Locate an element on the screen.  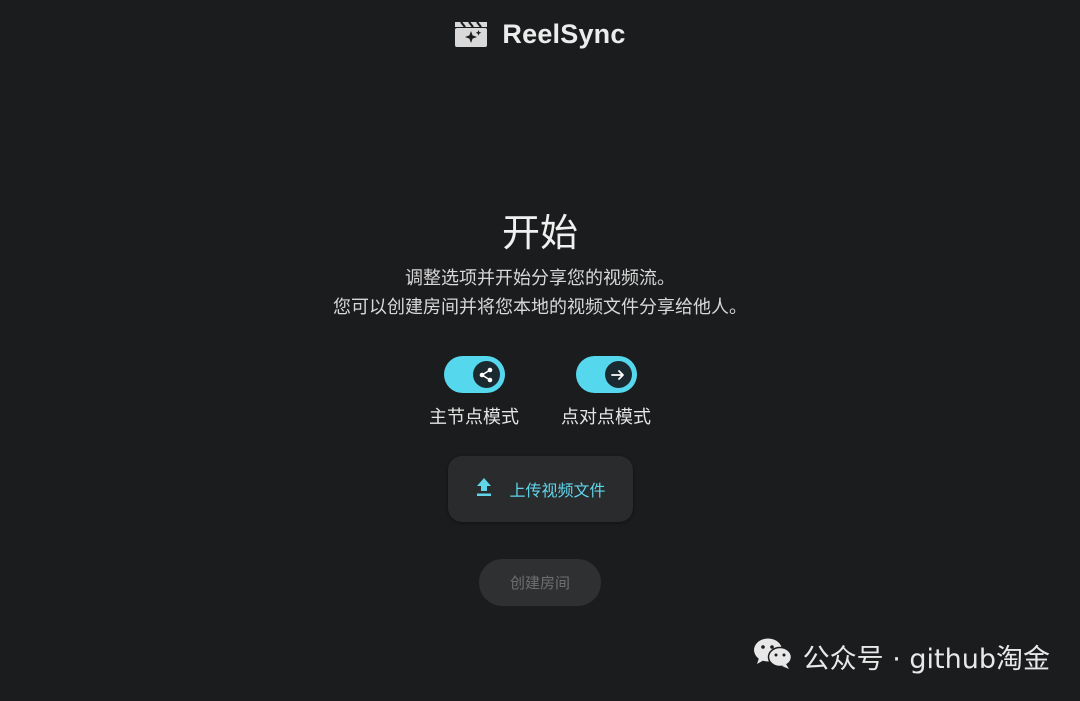
primary-node-mode-toggle is located at coordinates (474, 374).